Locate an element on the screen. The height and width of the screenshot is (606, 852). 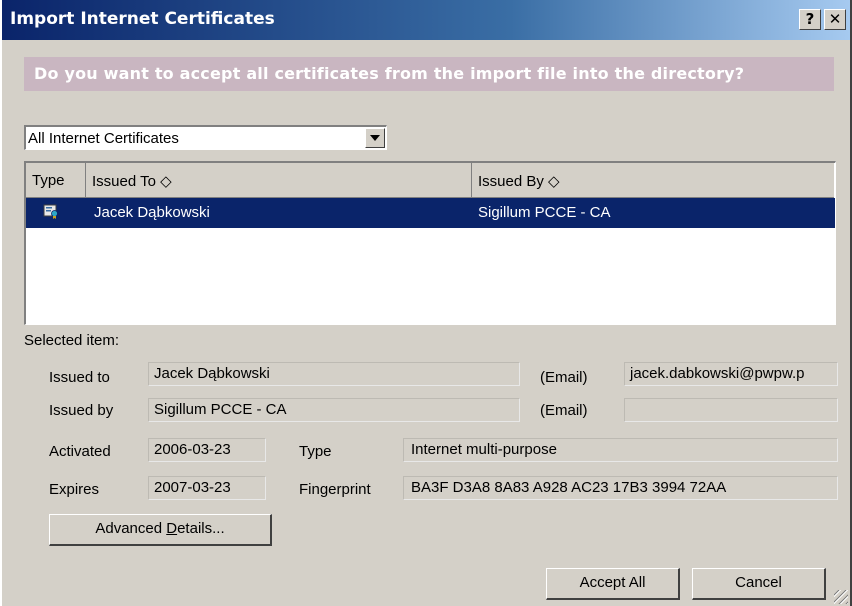
chevron-down-icon is located at coordinates (375, 138).